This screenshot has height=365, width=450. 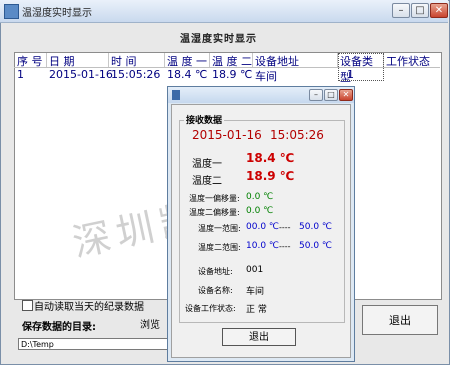 What do you see at coordinates (259, 337) in the screenshot?
I see `dialog-exit-button: 退出` at bounding box center [259, 337].